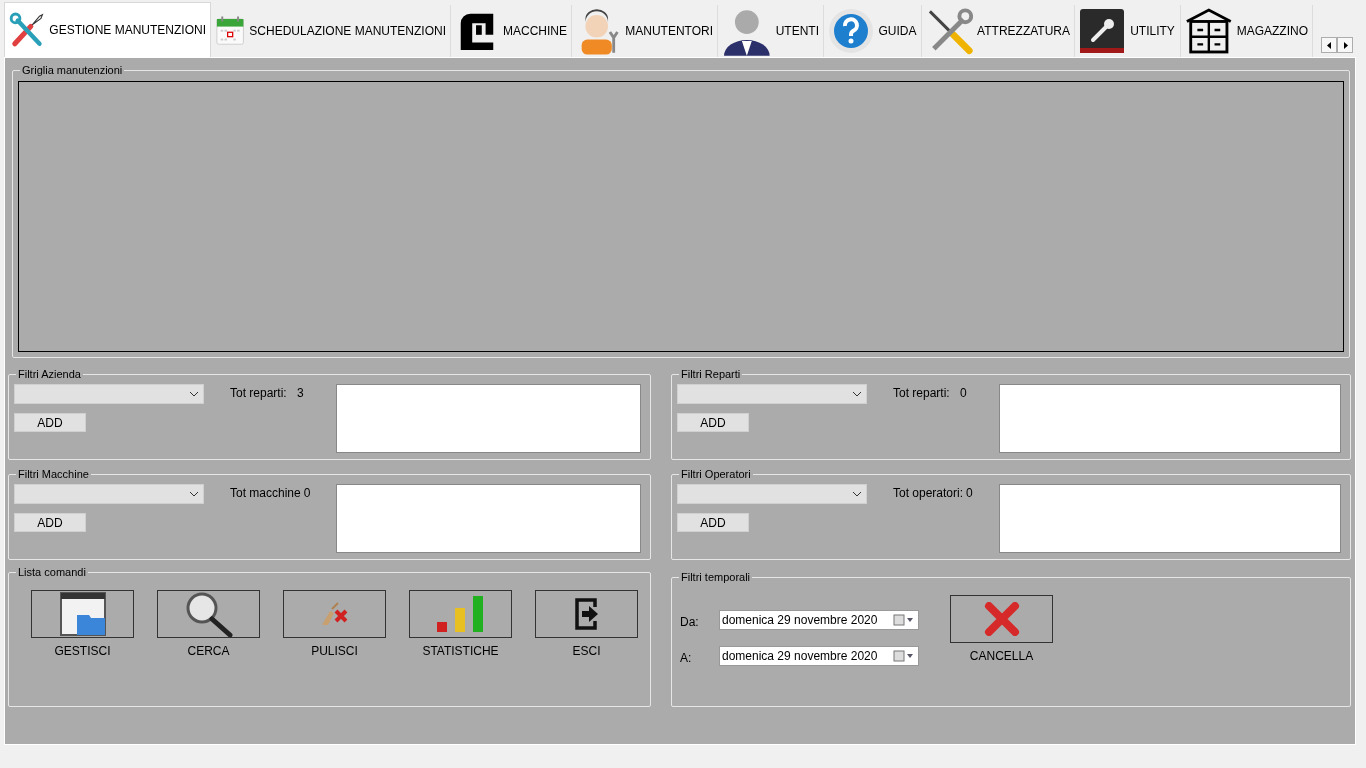 This screenshot has width=1366, height=768. I want to click on command-label: CERCA, so click(208, 651).